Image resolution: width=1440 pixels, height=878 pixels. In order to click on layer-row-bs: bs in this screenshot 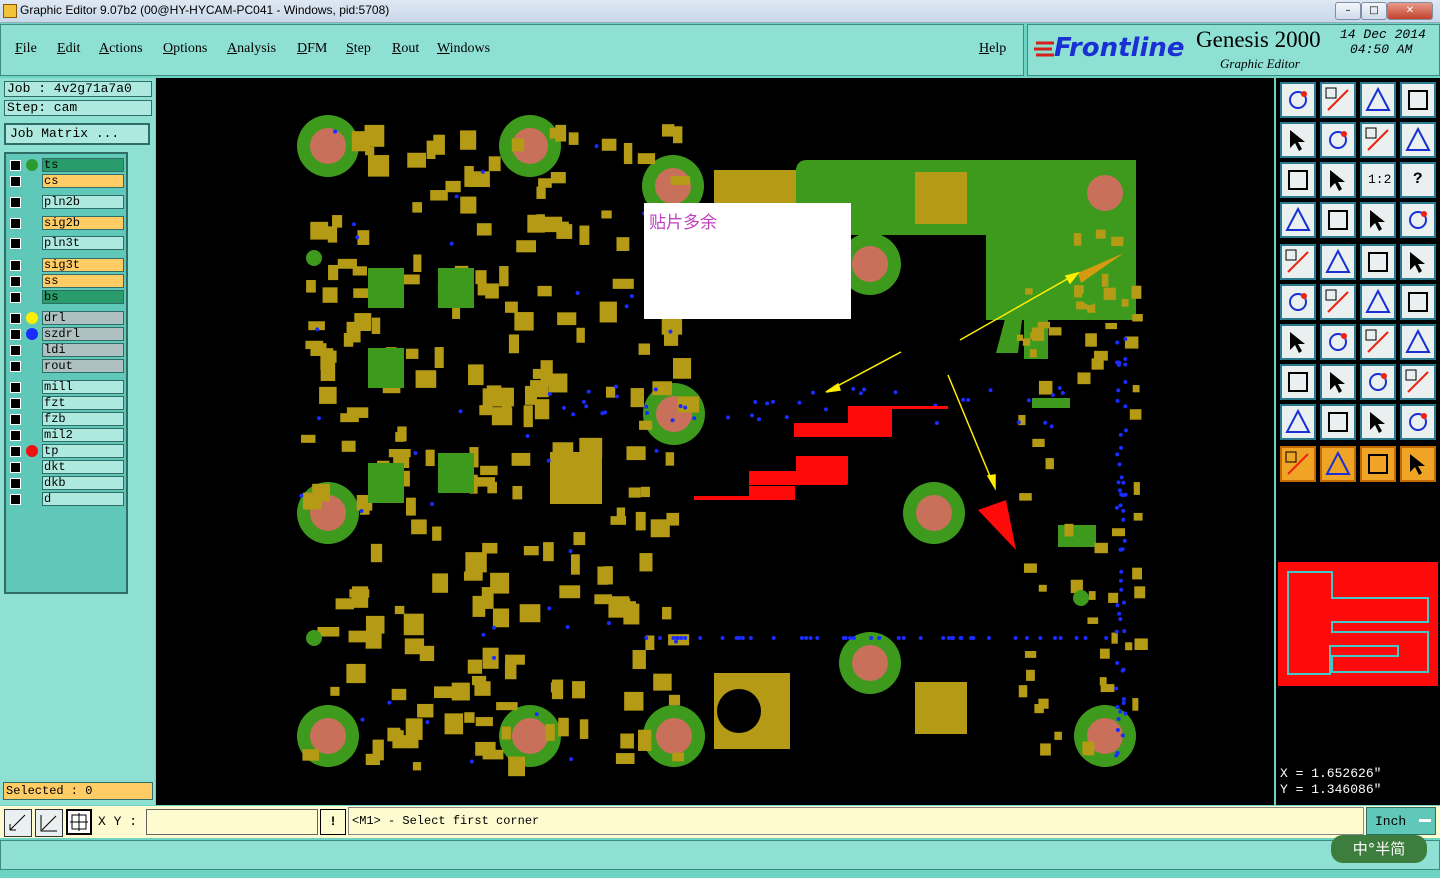, I will do `click(67, 297)`.